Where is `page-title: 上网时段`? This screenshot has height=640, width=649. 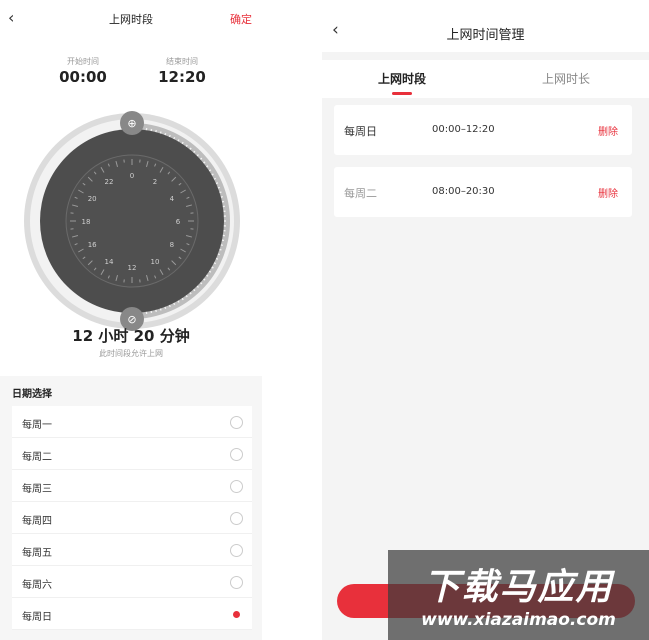
page-title: 上网时段 is located at coordinates (131, 19).